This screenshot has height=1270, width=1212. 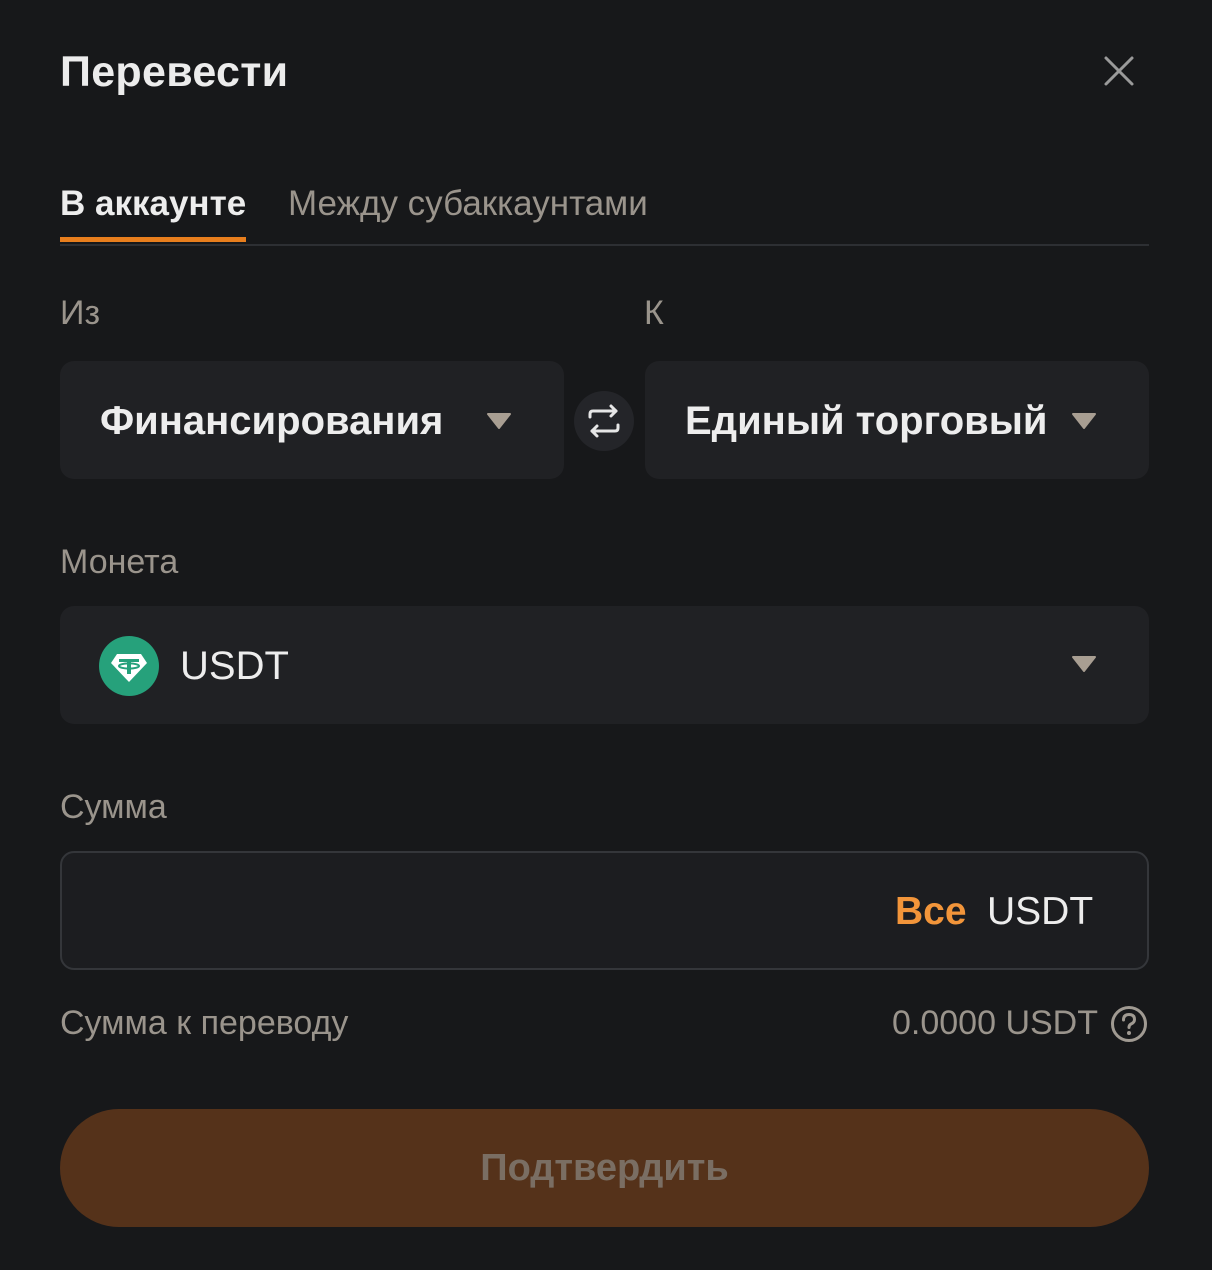 I want to click on transfer-amount-label: Сумма к переводу, so click(x=204, y=1023).